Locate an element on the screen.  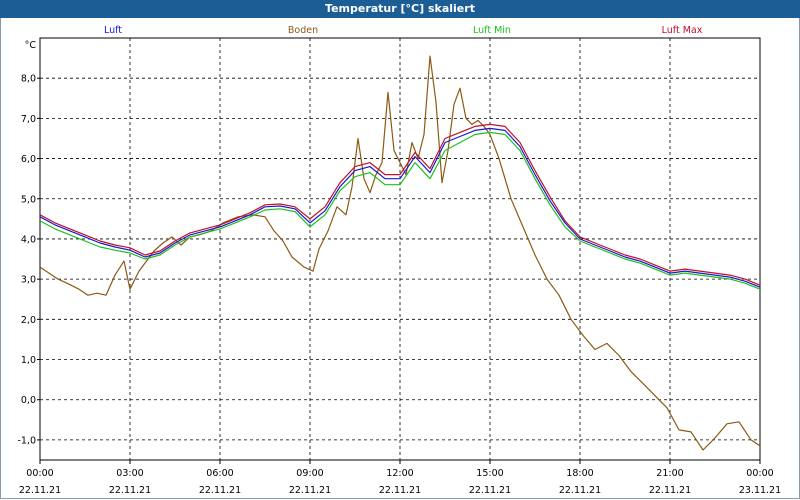
y-tick-label: 5,0 is located at coordinates (28, 199).